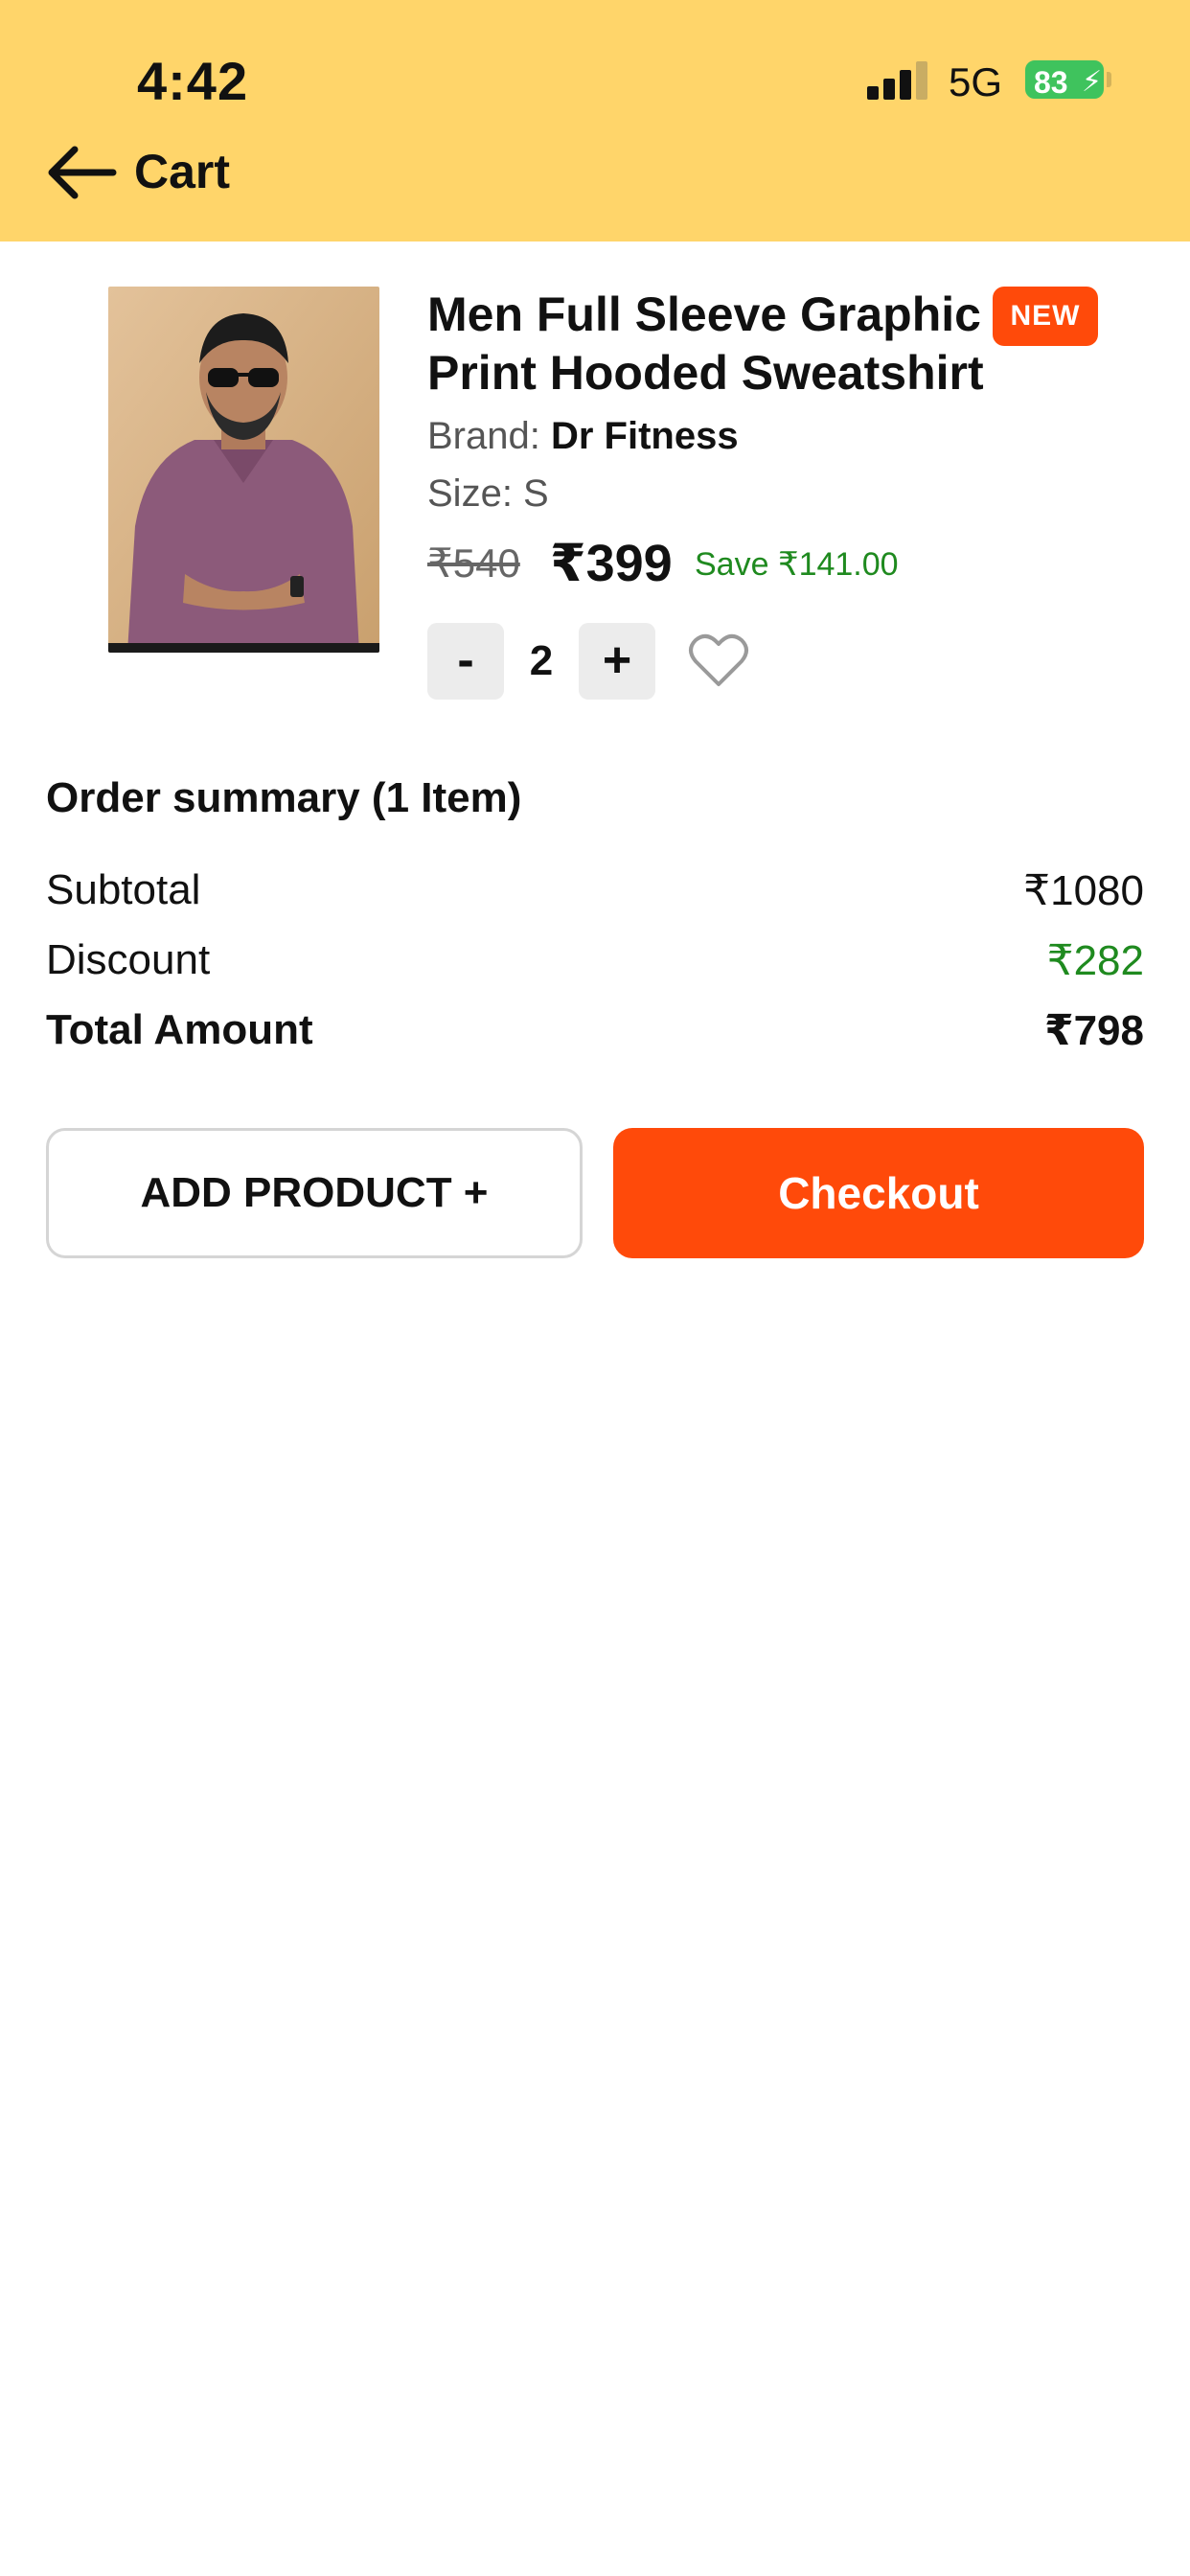  I want to click on network-type: 5G, so click(976, 81).